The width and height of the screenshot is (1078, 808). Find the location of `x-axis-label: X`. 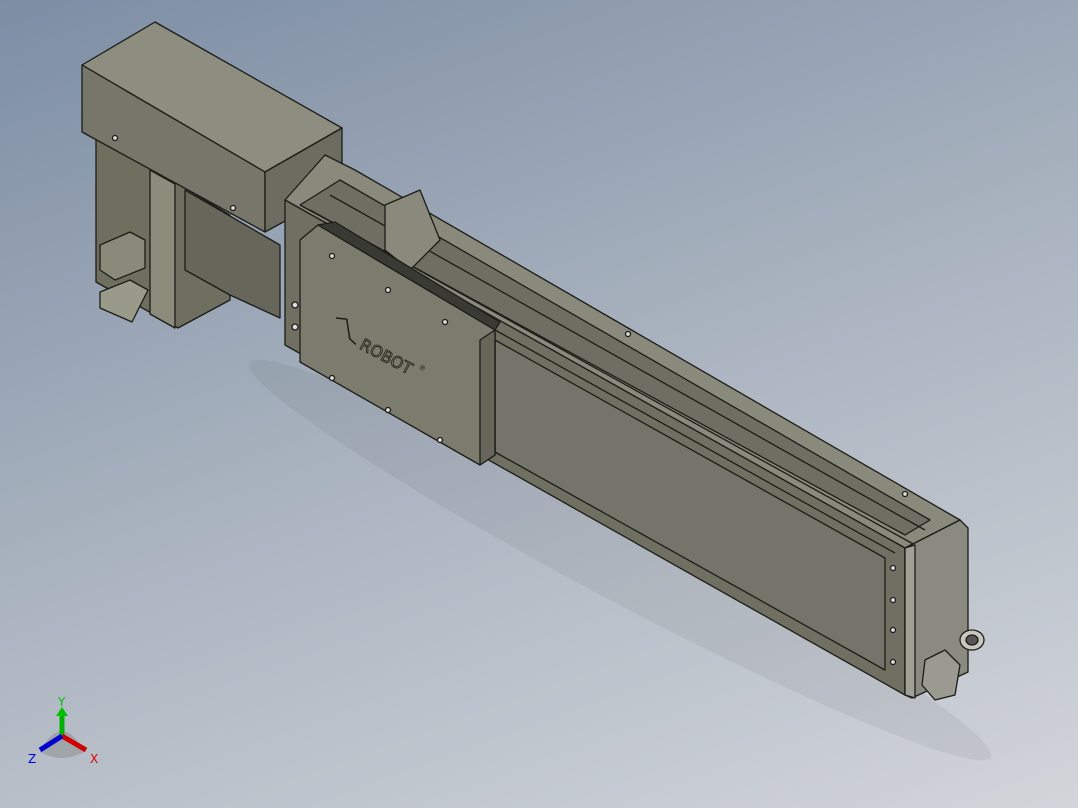

x-axis-label: X is located at coordinates (94, 759).